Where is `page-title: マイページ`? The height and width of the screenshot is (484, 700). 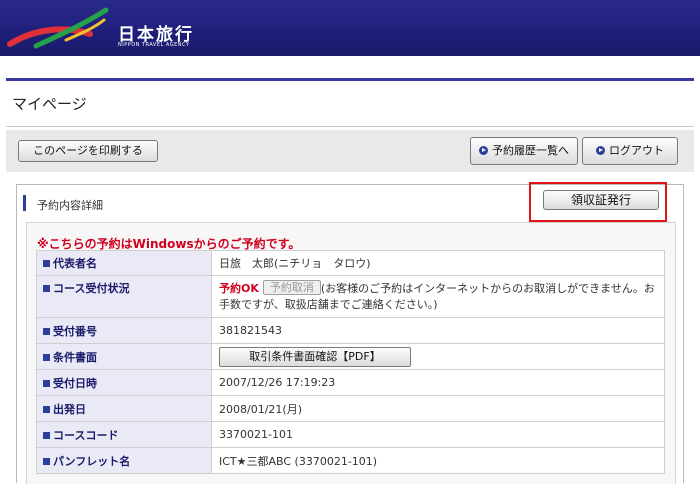
page-title: マイページ is located at coordinates (49, 104).